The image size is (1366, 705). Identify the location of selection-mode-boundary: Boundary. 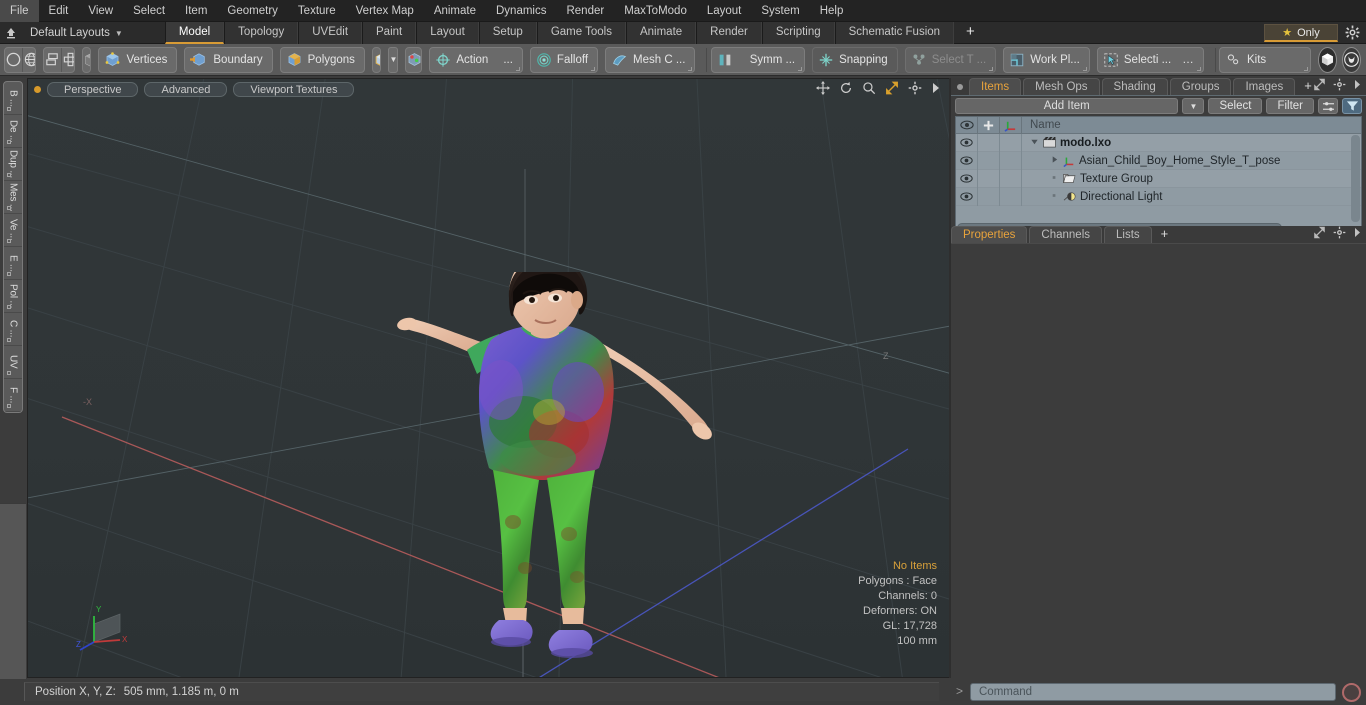
(228, 59).